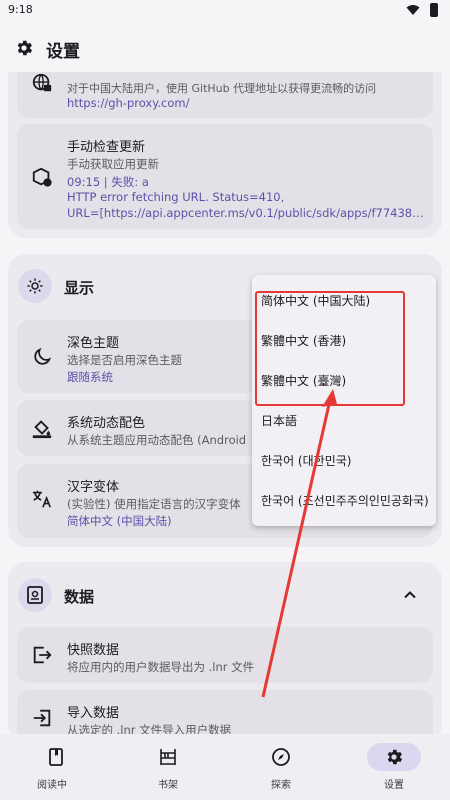 The height and width of the screenshot is (800, 450). I want to click on nav-label-settings: 设置, so click(394, 785).